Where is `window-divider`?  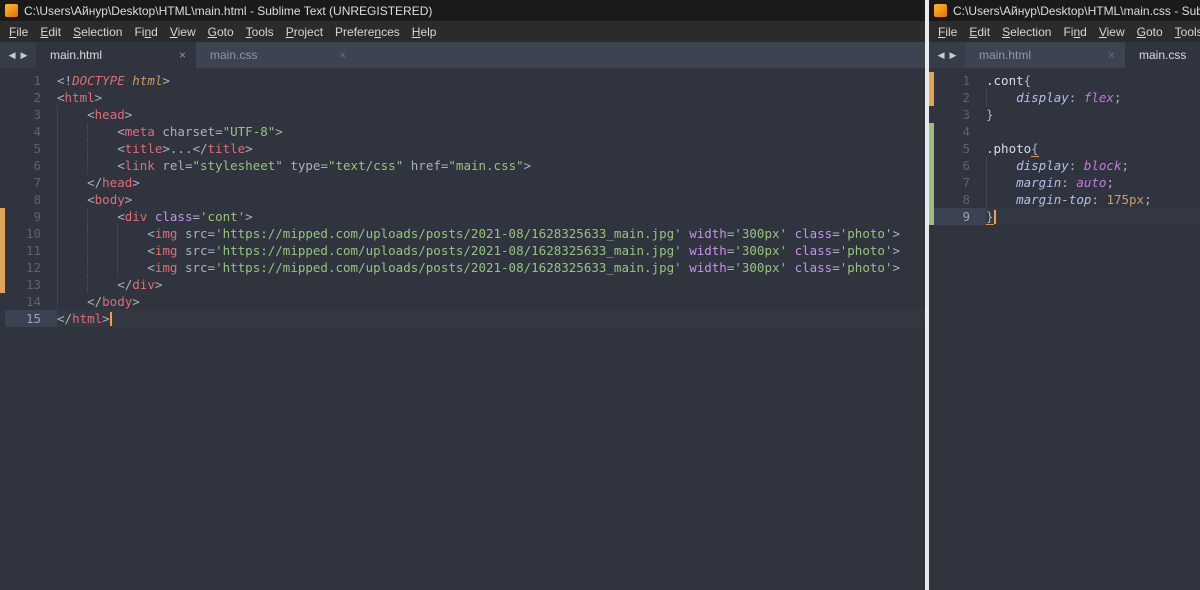 window-divider is located at coordinates (927, 295).